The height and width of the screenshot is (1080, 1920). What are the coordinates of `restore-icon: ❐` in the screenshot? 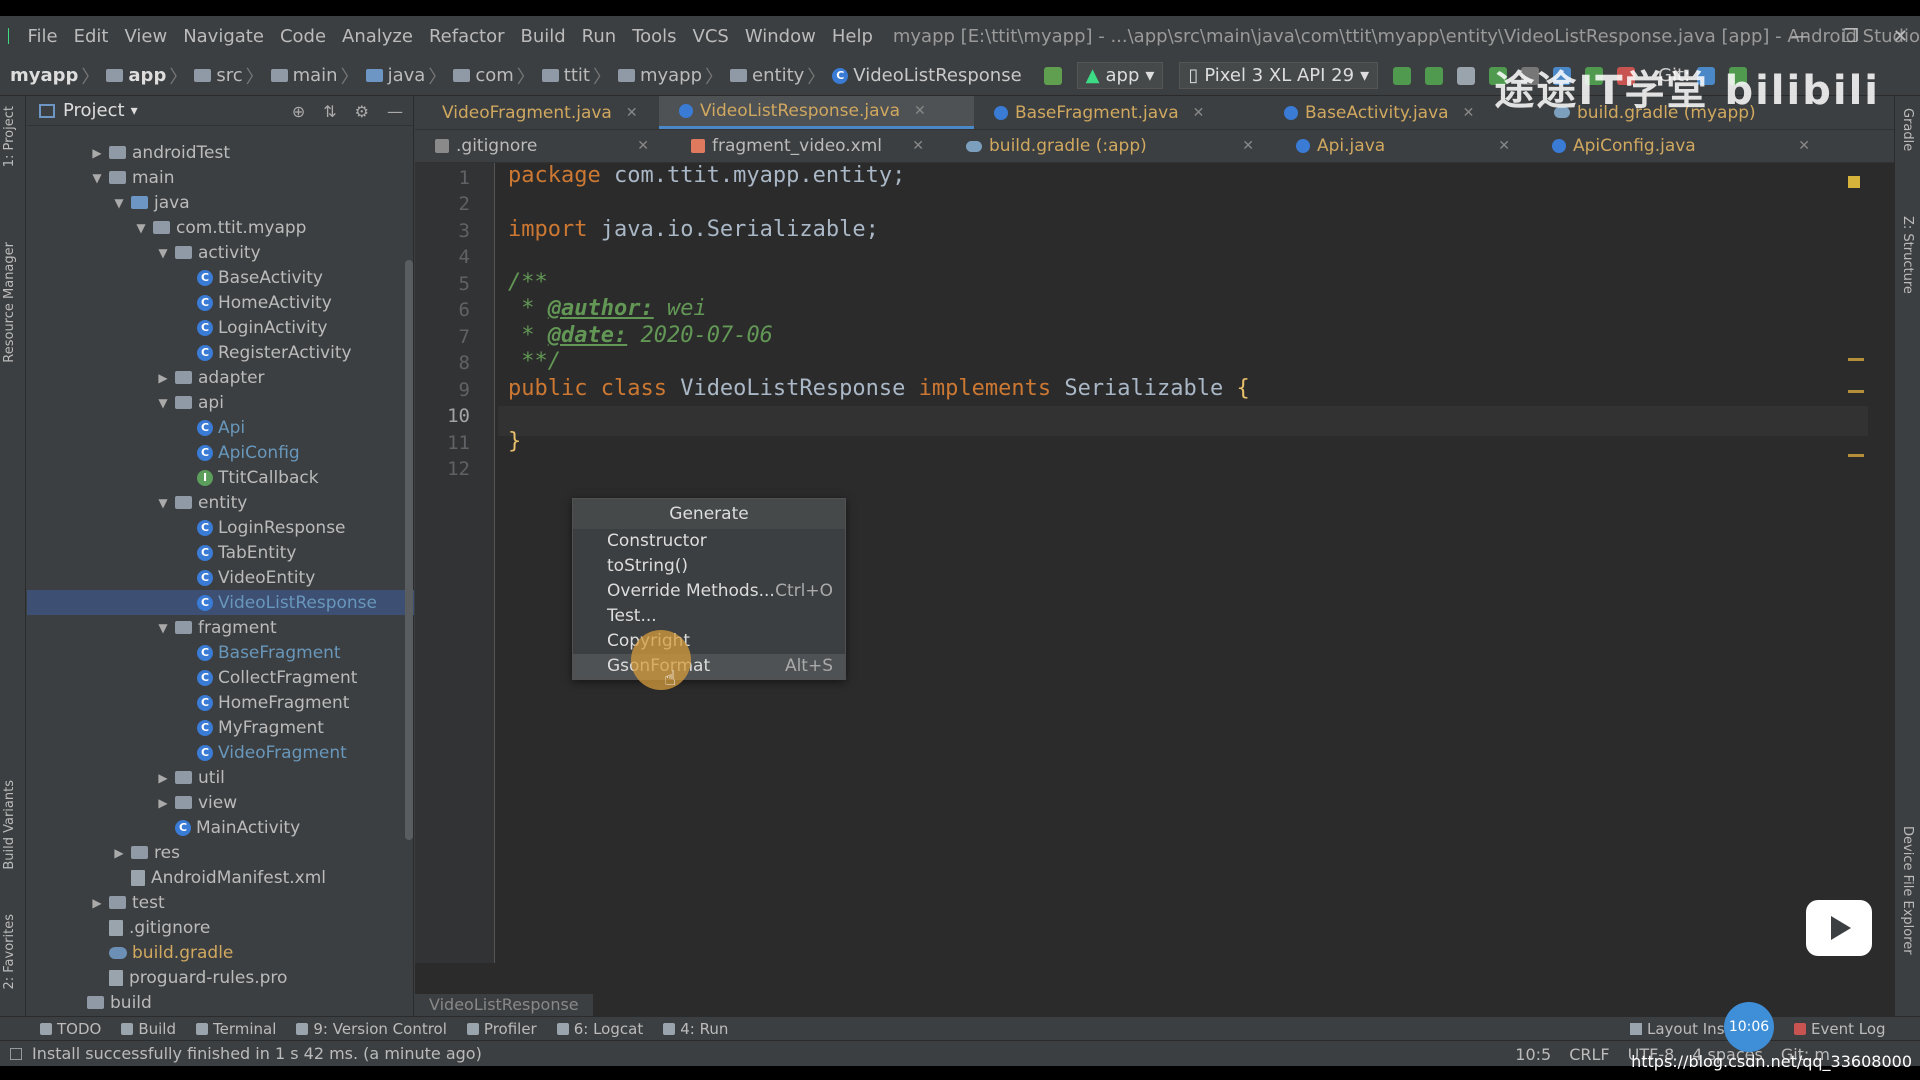 It's located at (1851, 36).